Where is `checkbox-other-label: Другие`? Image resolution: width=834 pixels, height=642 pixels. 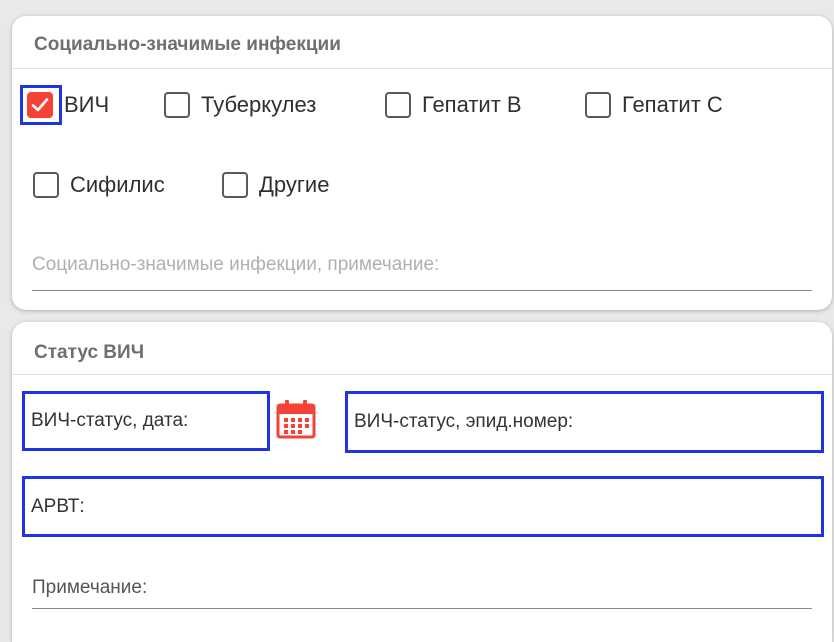 checkbox-other-label: Другие is located at coordinates (294, 184).